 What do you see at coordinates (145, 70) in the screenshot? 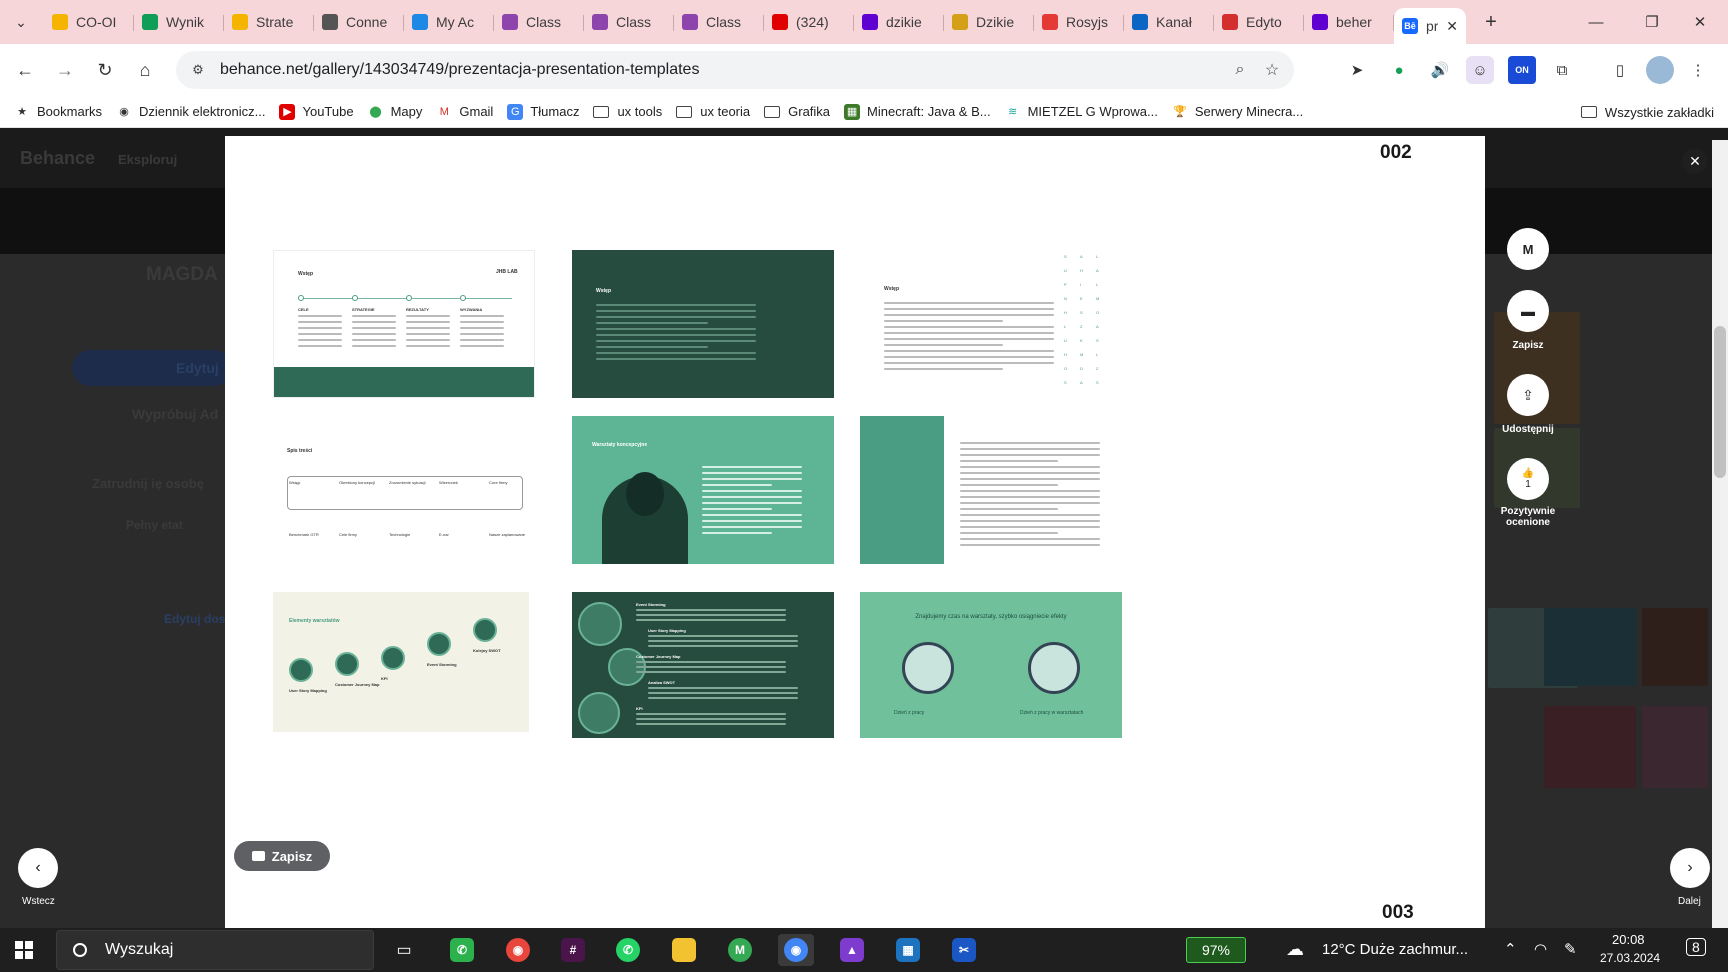
I see `home-button: ⌂` at bounding box center [145, 70].